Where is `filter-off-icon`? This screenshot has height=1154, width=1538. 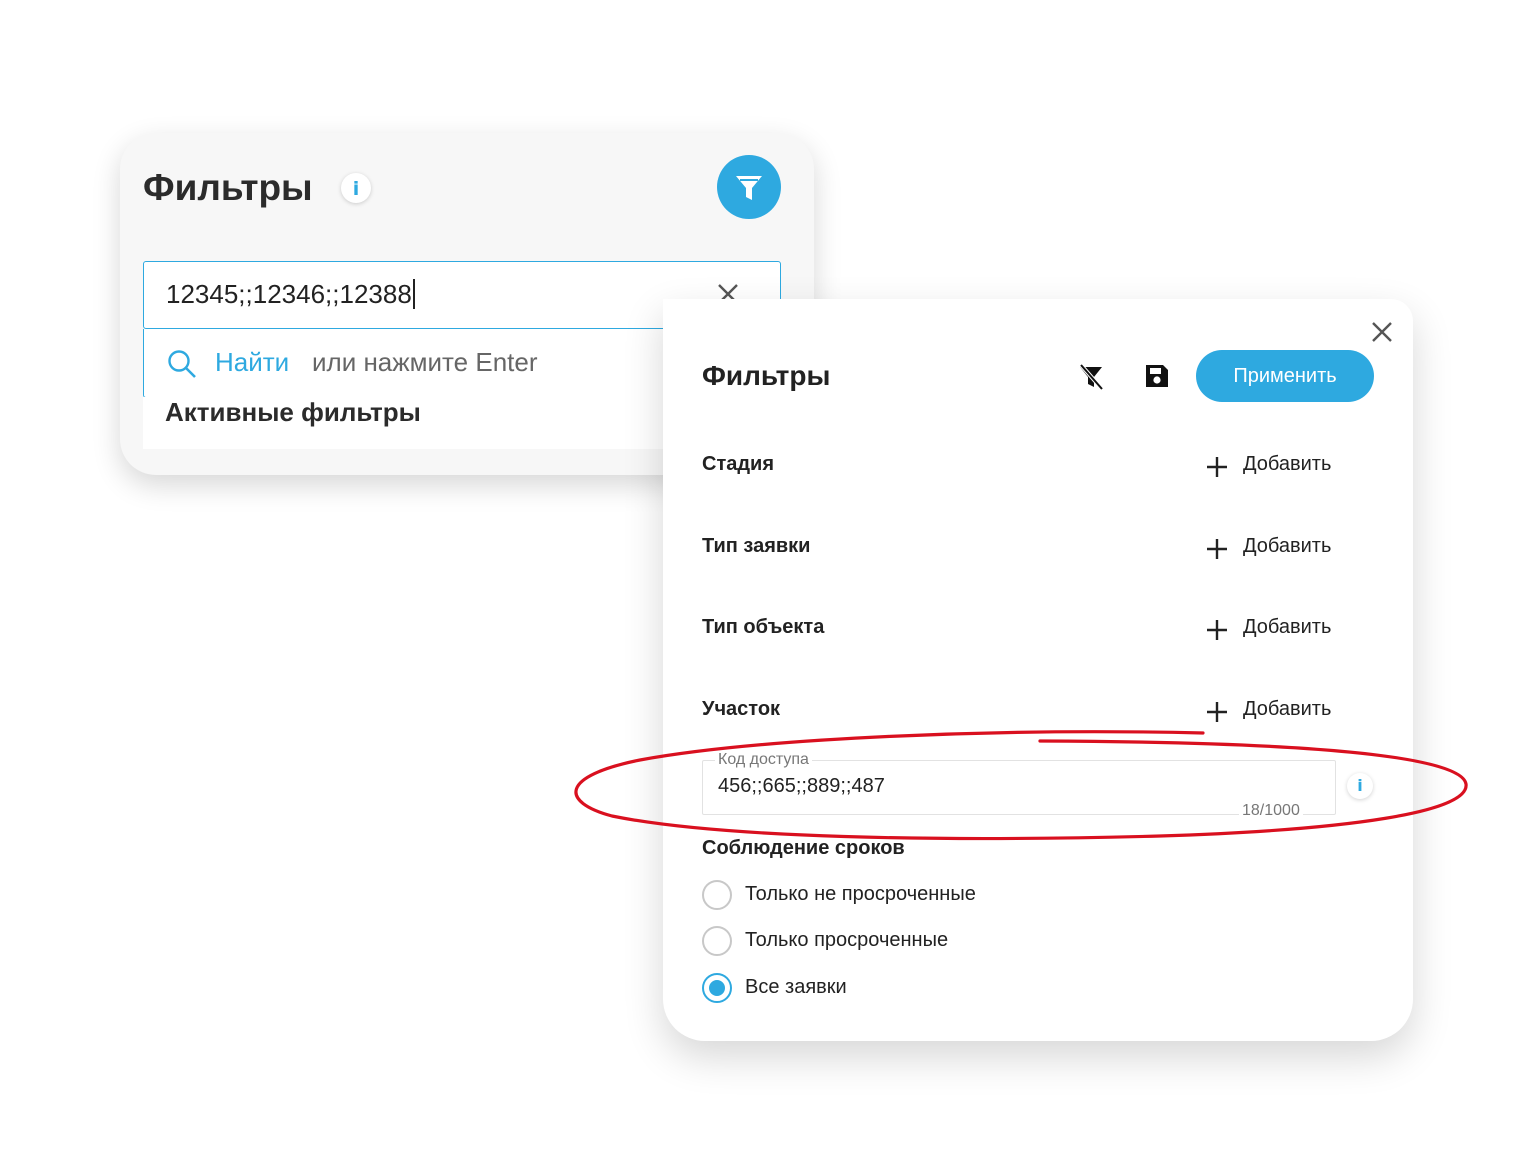 filter-off-icon is located at coordinates (1091, 377).